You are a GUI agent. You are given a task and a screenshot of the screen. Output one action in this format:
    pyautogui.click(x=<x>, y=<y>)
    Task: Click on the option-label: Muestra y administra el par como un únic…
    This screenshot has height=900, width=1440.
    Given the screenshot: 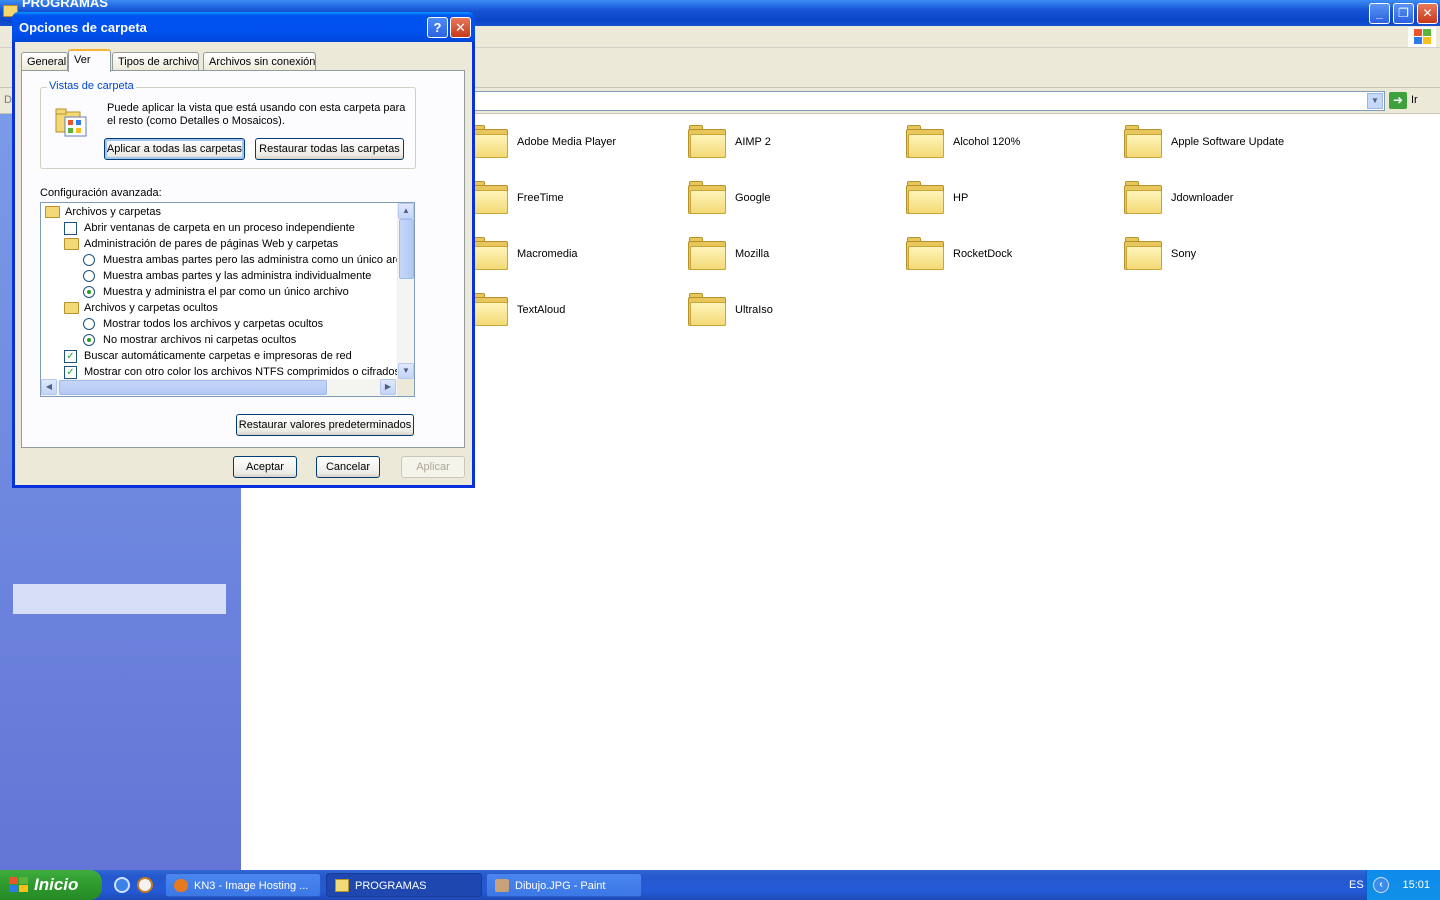 What is the action you would take?
    pyautogui.click(x=226, y=292)
    